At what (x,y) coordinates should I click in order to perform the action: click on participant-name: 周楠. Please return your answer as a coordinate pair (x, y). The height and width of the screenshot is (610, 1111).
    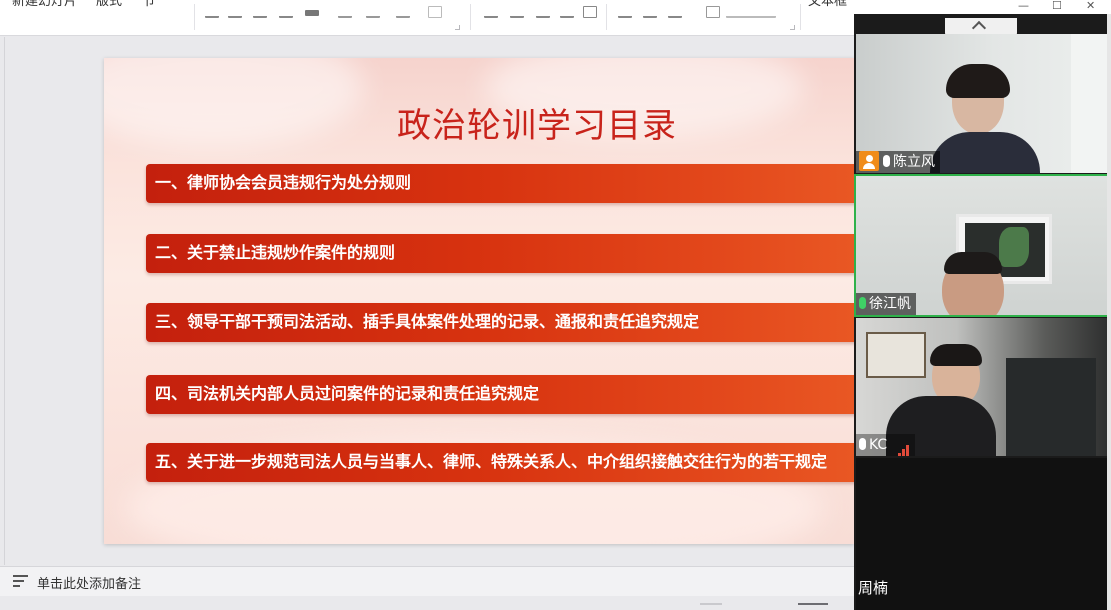
    Looking at the image, I should click on (873, 588).